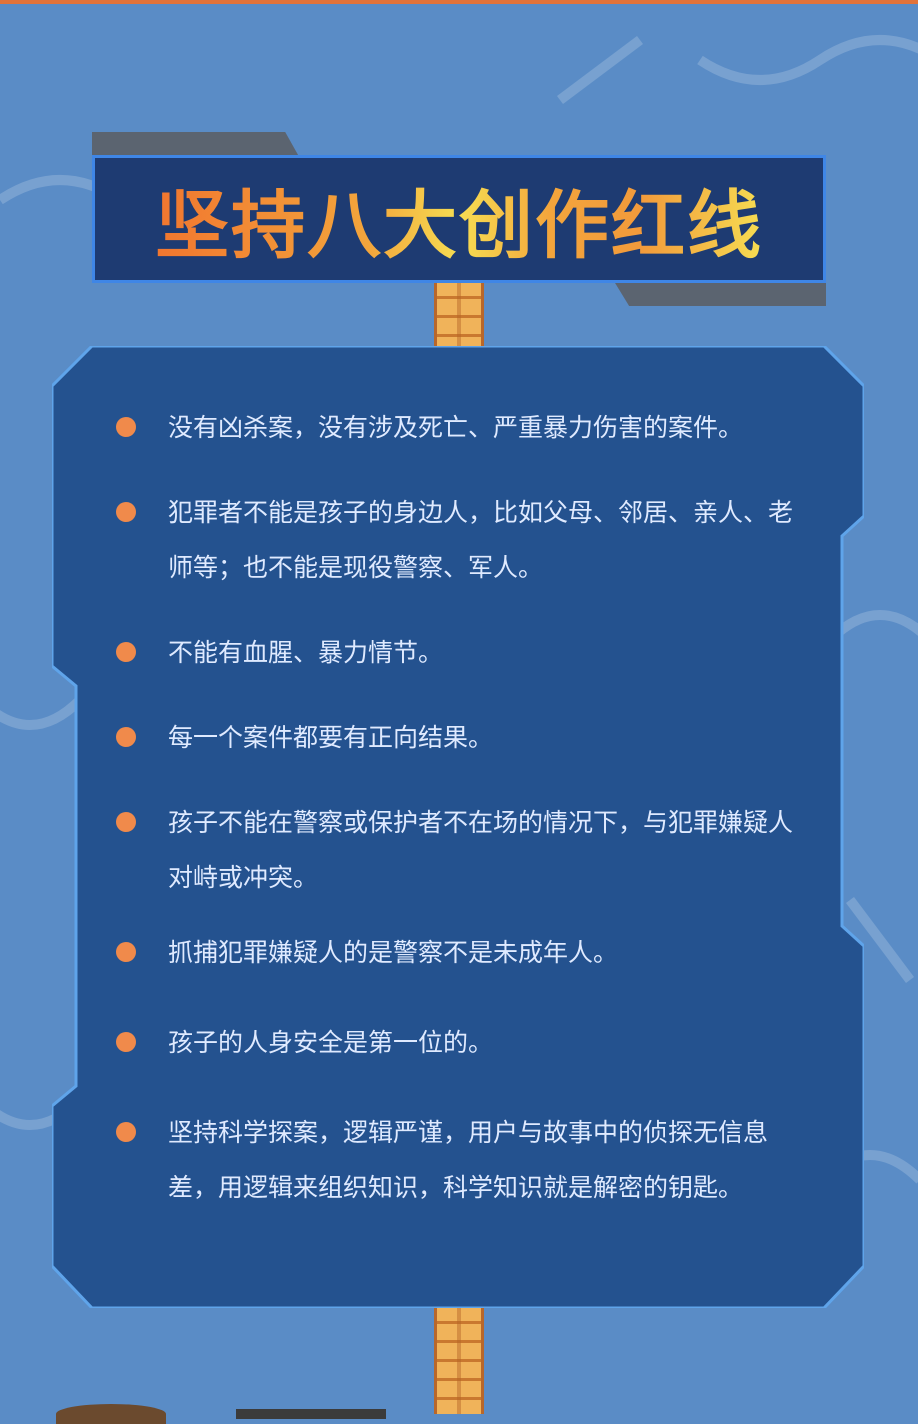 The height and width of the screenshot is (1424, 918). I want to click on rule-text: 不能有血腥、暴力情节。, so click(306, 652).